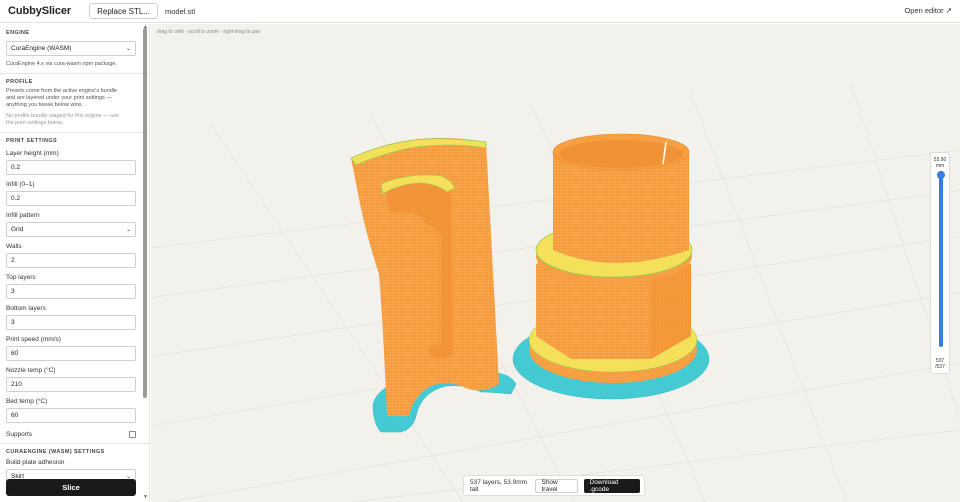 This screenshot has height=502, width=960. I want to click on bottom-layers-label: Bottom layers, so click(26, 308).